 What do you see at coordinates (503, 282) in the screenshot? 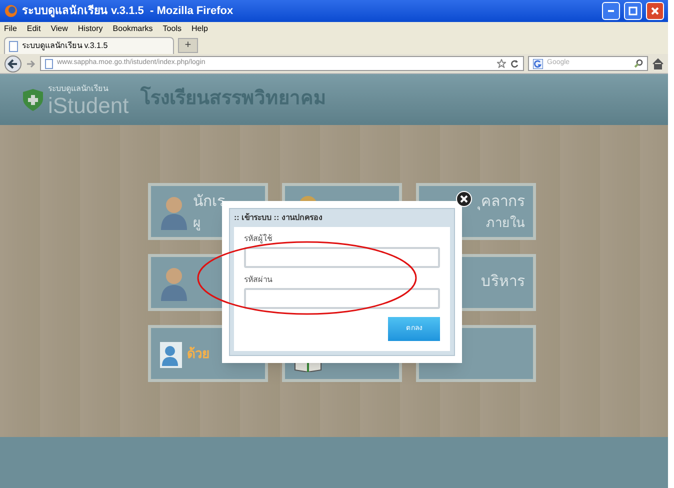
I see `tile-label: บริหาร` at bounding box center [503, 282].